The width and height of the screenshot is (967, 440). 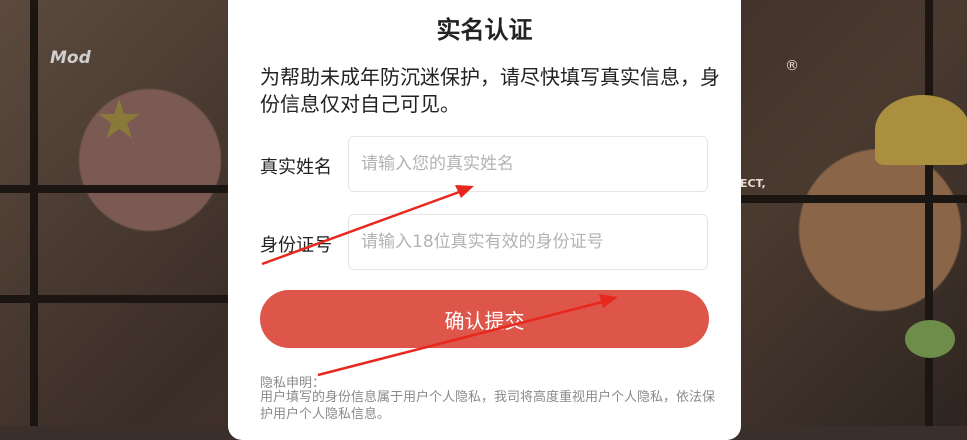 I want to click on star-icon: ★, so click(x=119, y=119).